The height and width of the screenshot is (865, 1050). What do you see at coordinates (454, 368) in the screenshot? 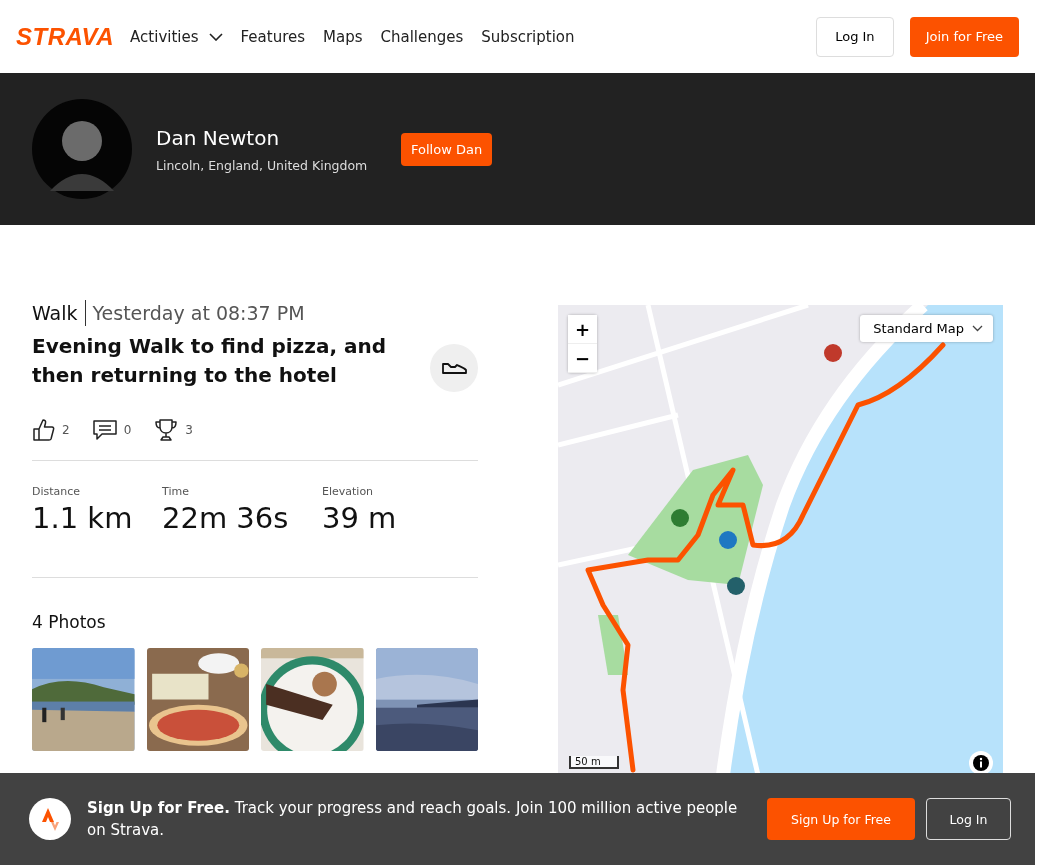
I see `shoe-icon` at bounding box center [454, 368].